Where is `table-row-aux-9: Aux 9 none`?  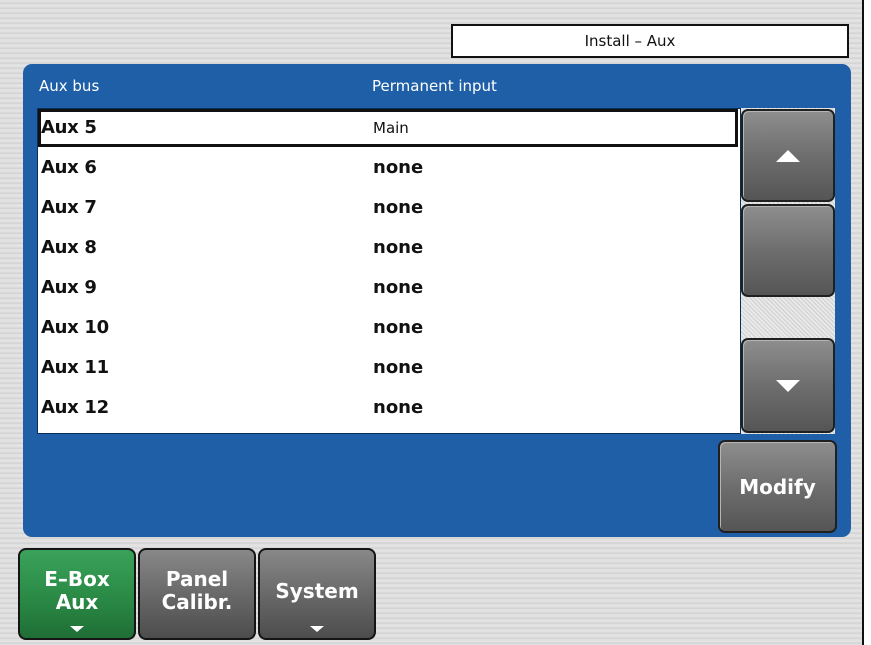 table-row-aux-9: Aux 9 none is located at coordinates (389, 289).